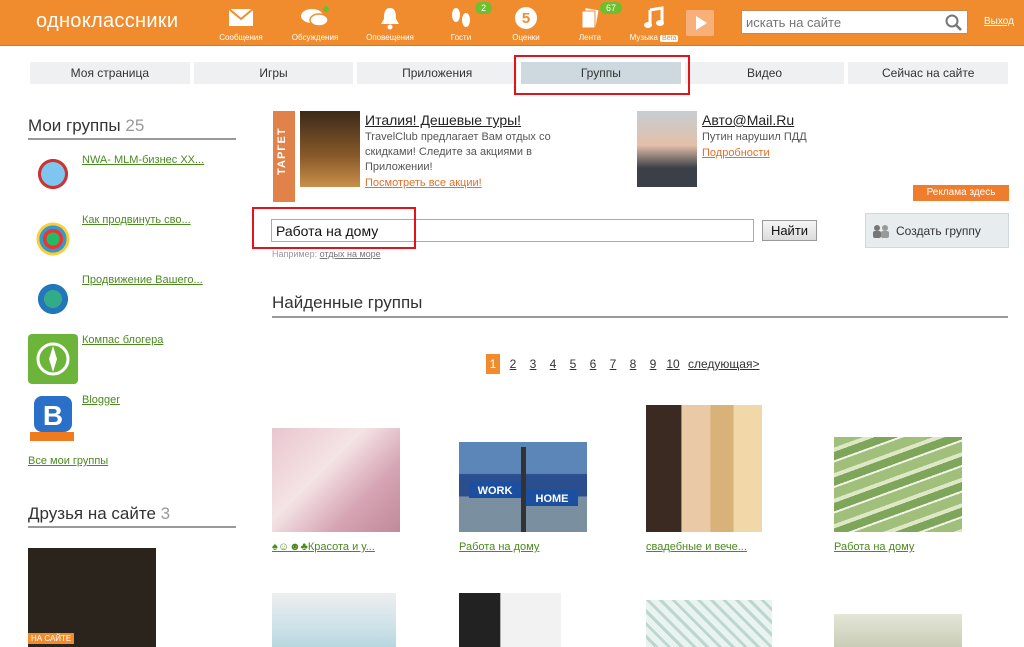 The width and height of the screenshot is (1024, 647). I want to click on page-link-current: 1, so click(493, 364).